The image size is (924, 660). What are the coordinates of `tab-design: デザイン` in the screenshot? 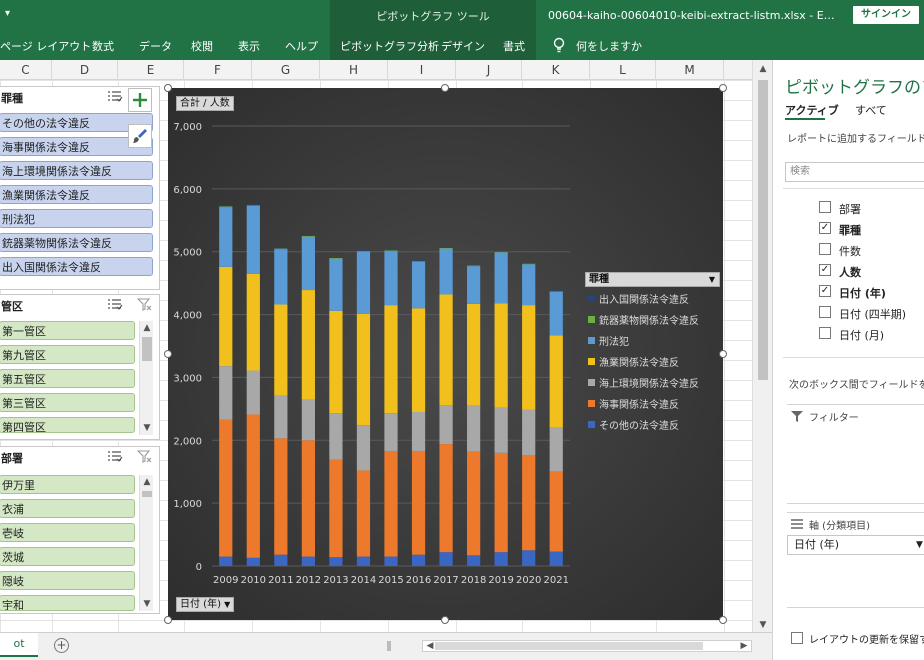 It's located at (463, 46).